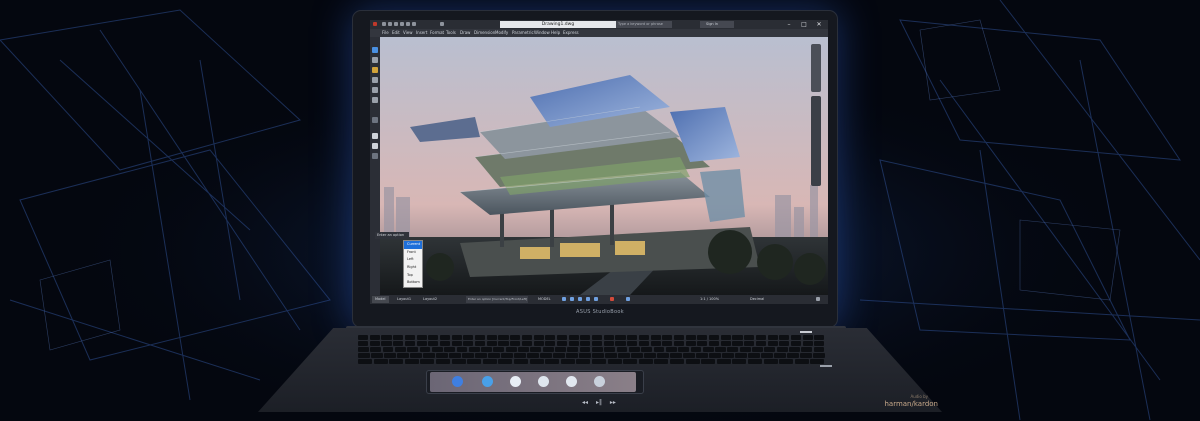 This screenshot has height=421, width=1200. What do you see at coordinates (430, 299) in the screenshot?
I see `tab-layout2: Layout2` at bounding box center [430, 299].